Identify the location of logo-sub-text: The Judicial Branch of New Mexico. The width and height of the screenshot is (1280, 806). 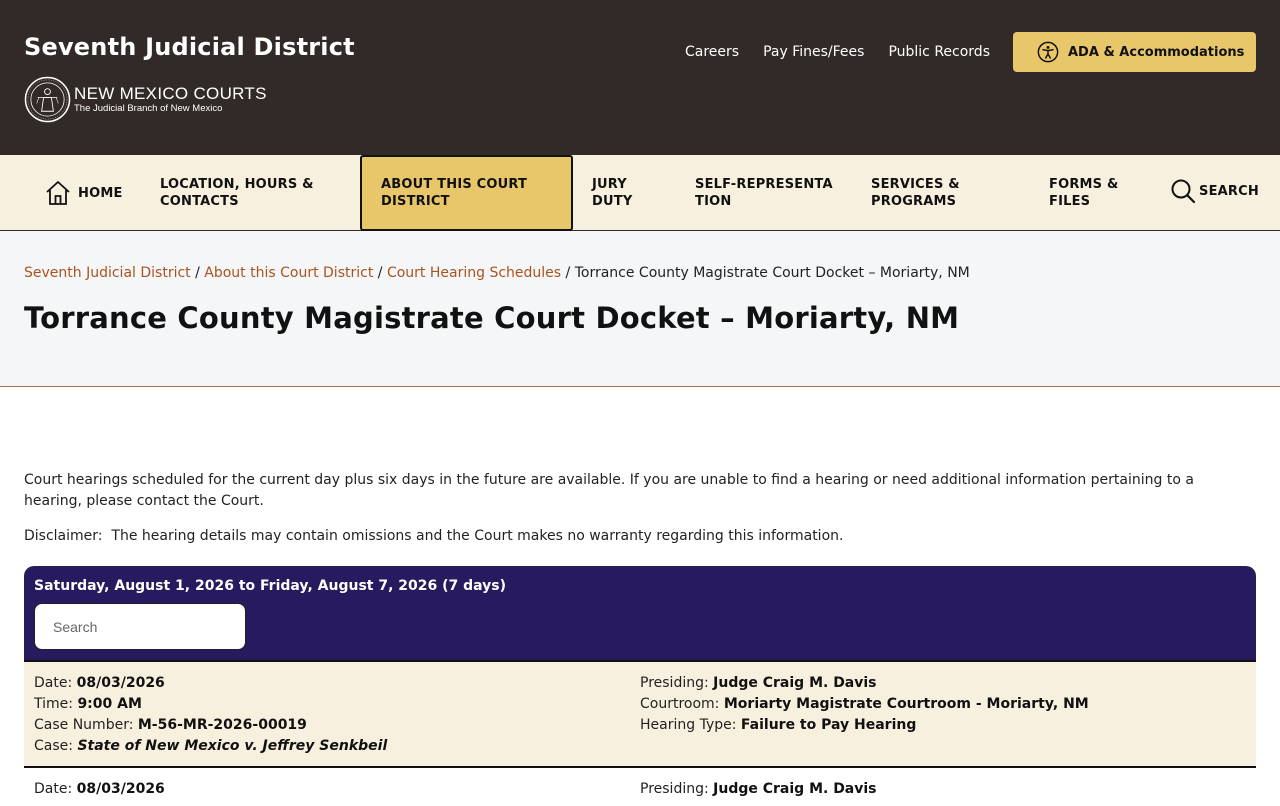
(148, 108).